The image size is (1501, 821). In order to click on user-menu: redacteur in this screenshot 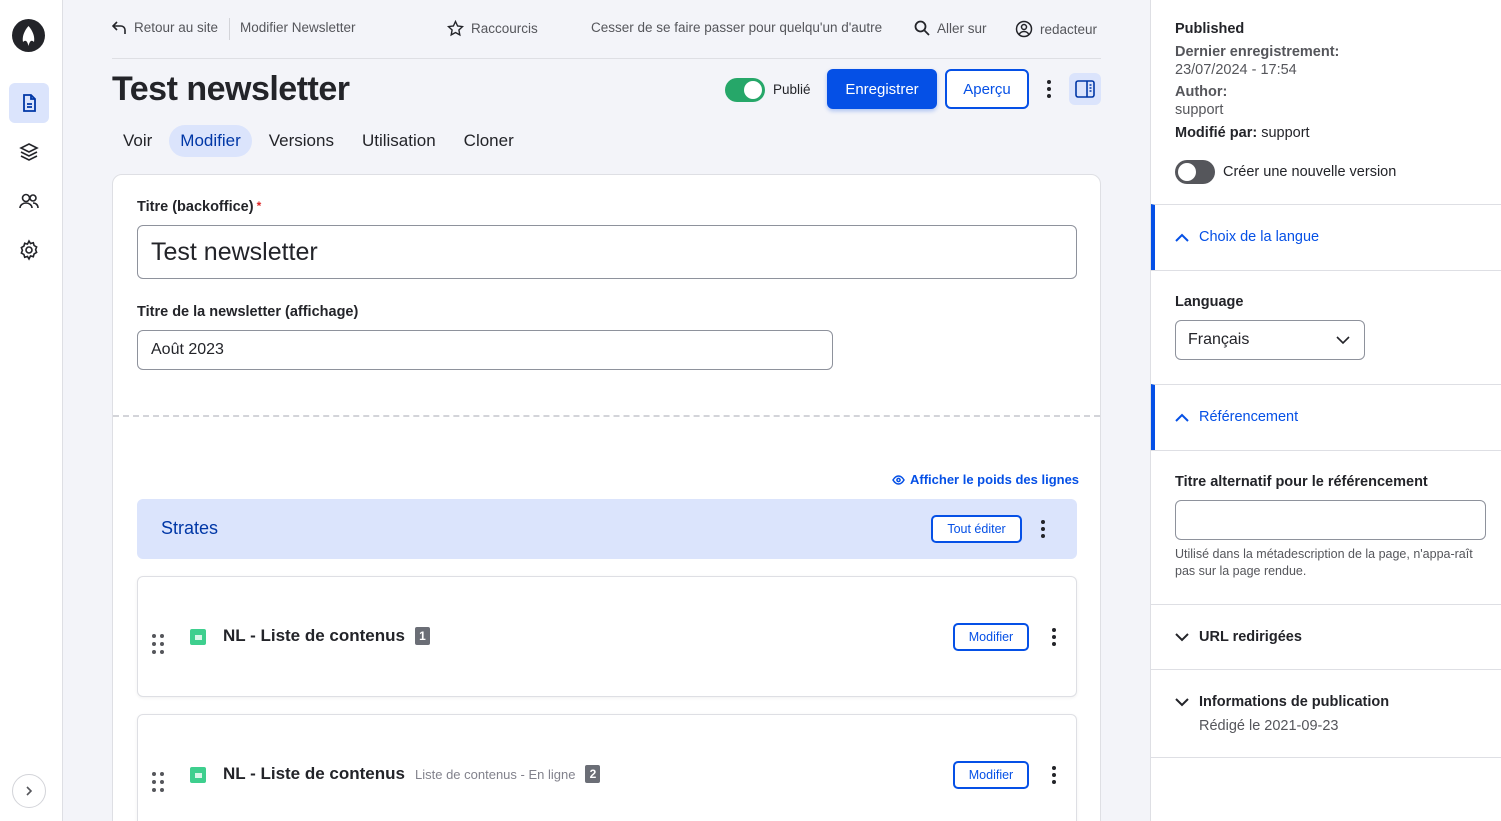, I will do `click(1056, 29)`.